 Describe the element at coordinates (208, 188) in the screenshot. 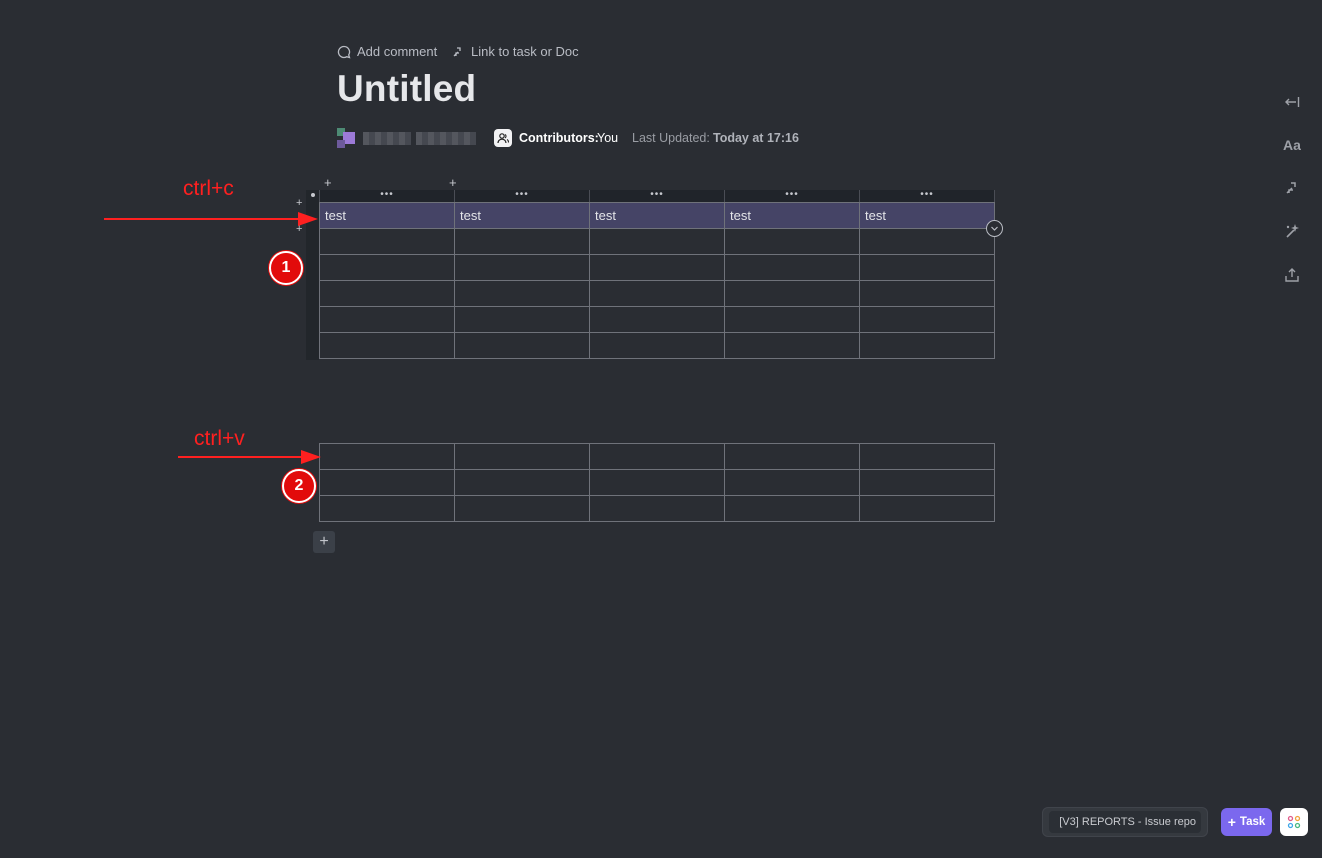

I see `annotation-copy-label: ctrl+c` at that location.